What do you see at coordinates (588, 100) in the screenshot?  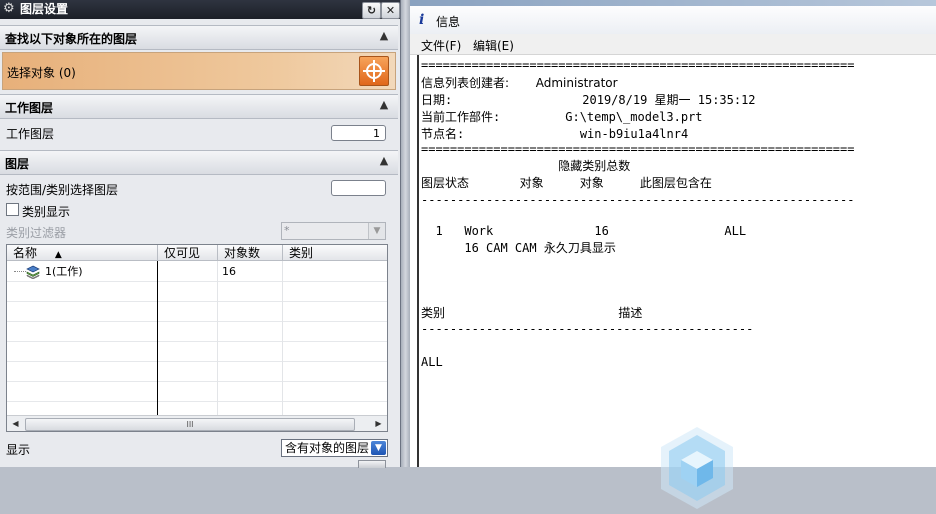 I see `info-line: 日期: 2019/8/19 星期一 15:35:12` at bounding box center [588, 100].